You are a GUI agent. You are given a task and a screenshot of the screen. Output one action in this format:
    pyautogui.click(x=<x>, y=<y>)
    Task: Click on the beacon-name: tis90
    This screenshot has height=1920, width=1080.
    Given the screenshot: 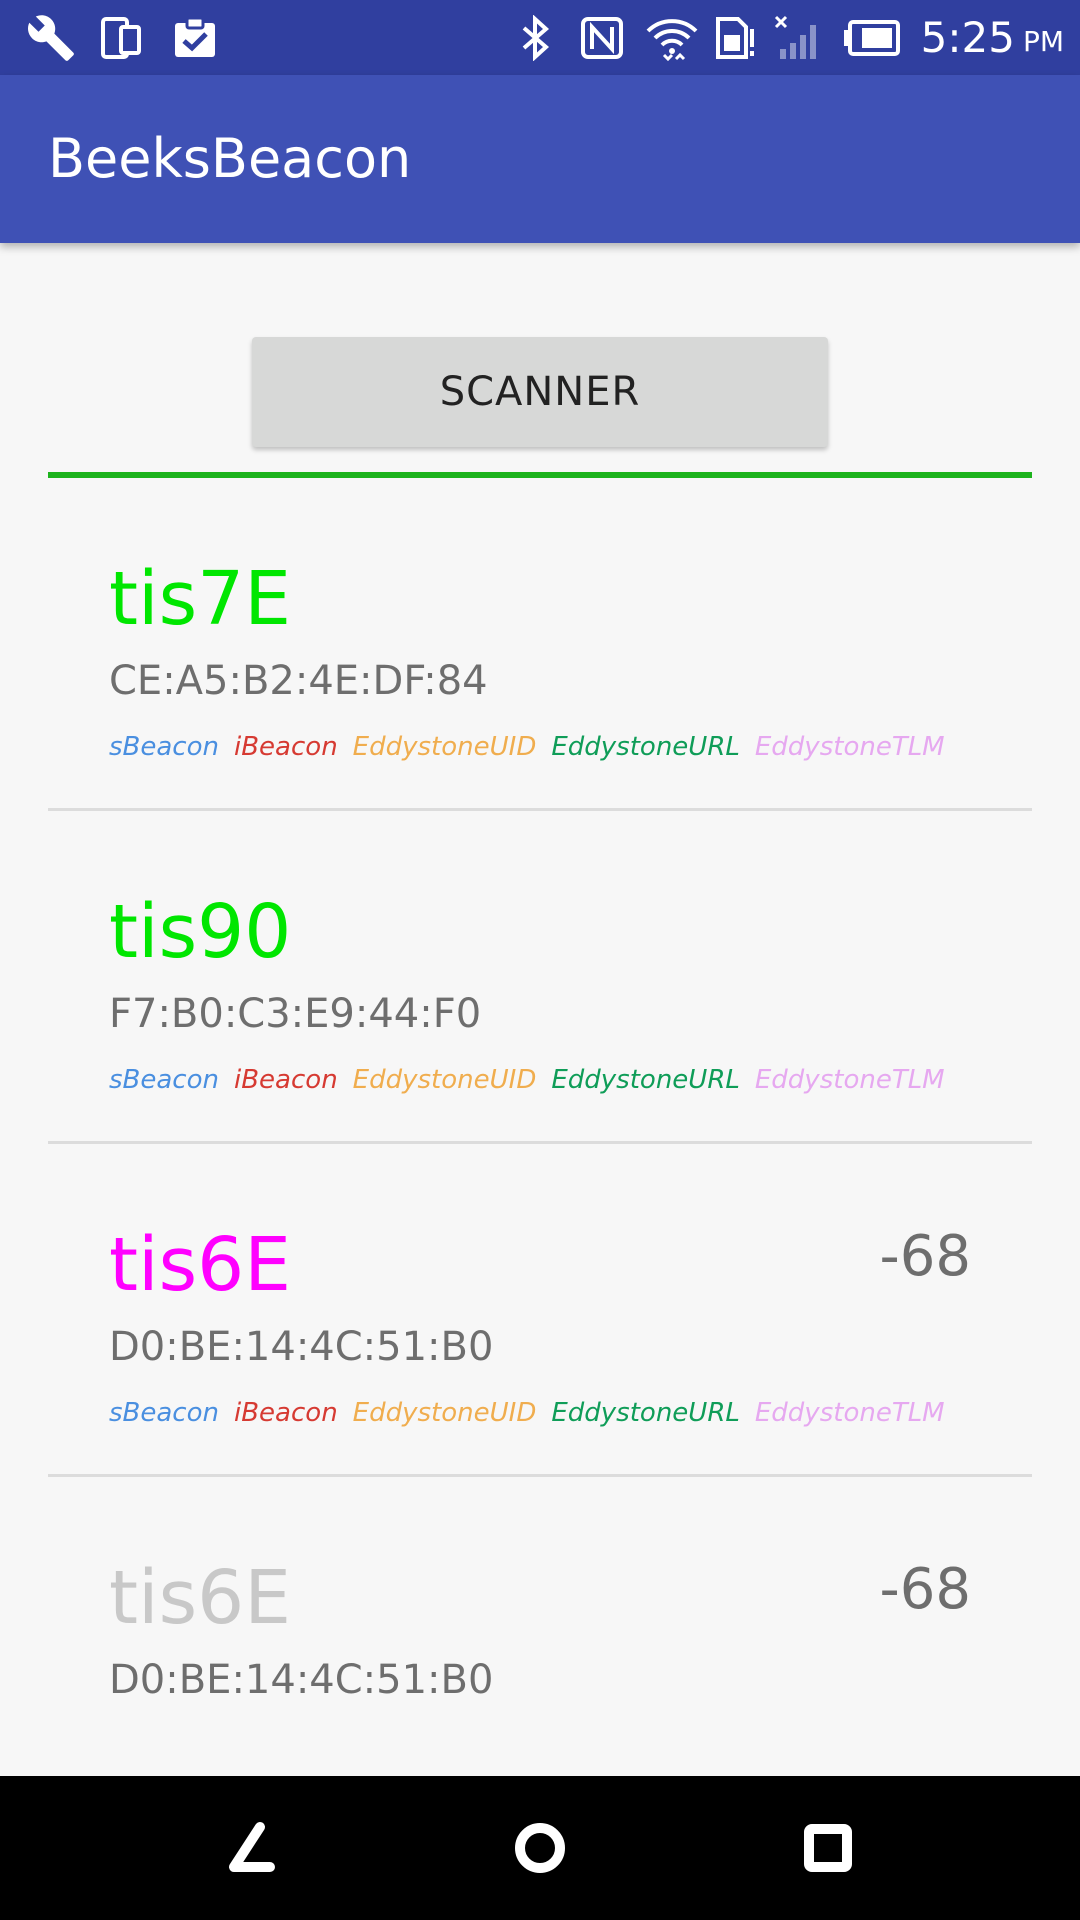 What is the action you would take?
    pyautogui.click(x=200, y=932)
    